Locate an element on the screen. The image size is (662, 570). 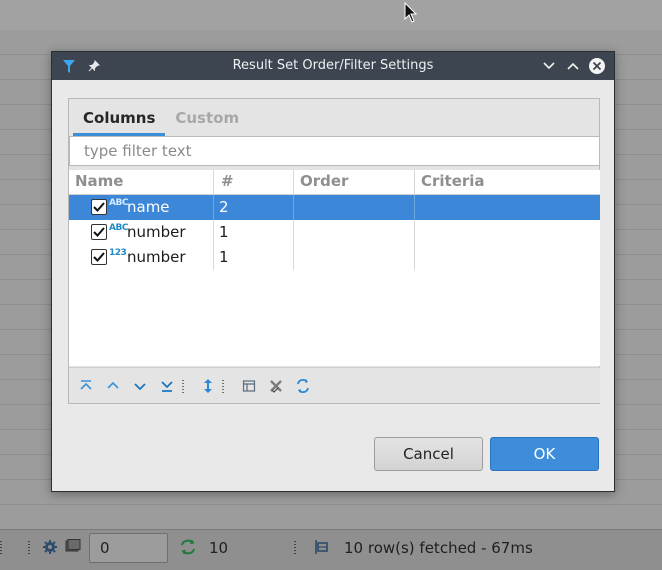
configure-table-icon is located at coordinates (249, 386).